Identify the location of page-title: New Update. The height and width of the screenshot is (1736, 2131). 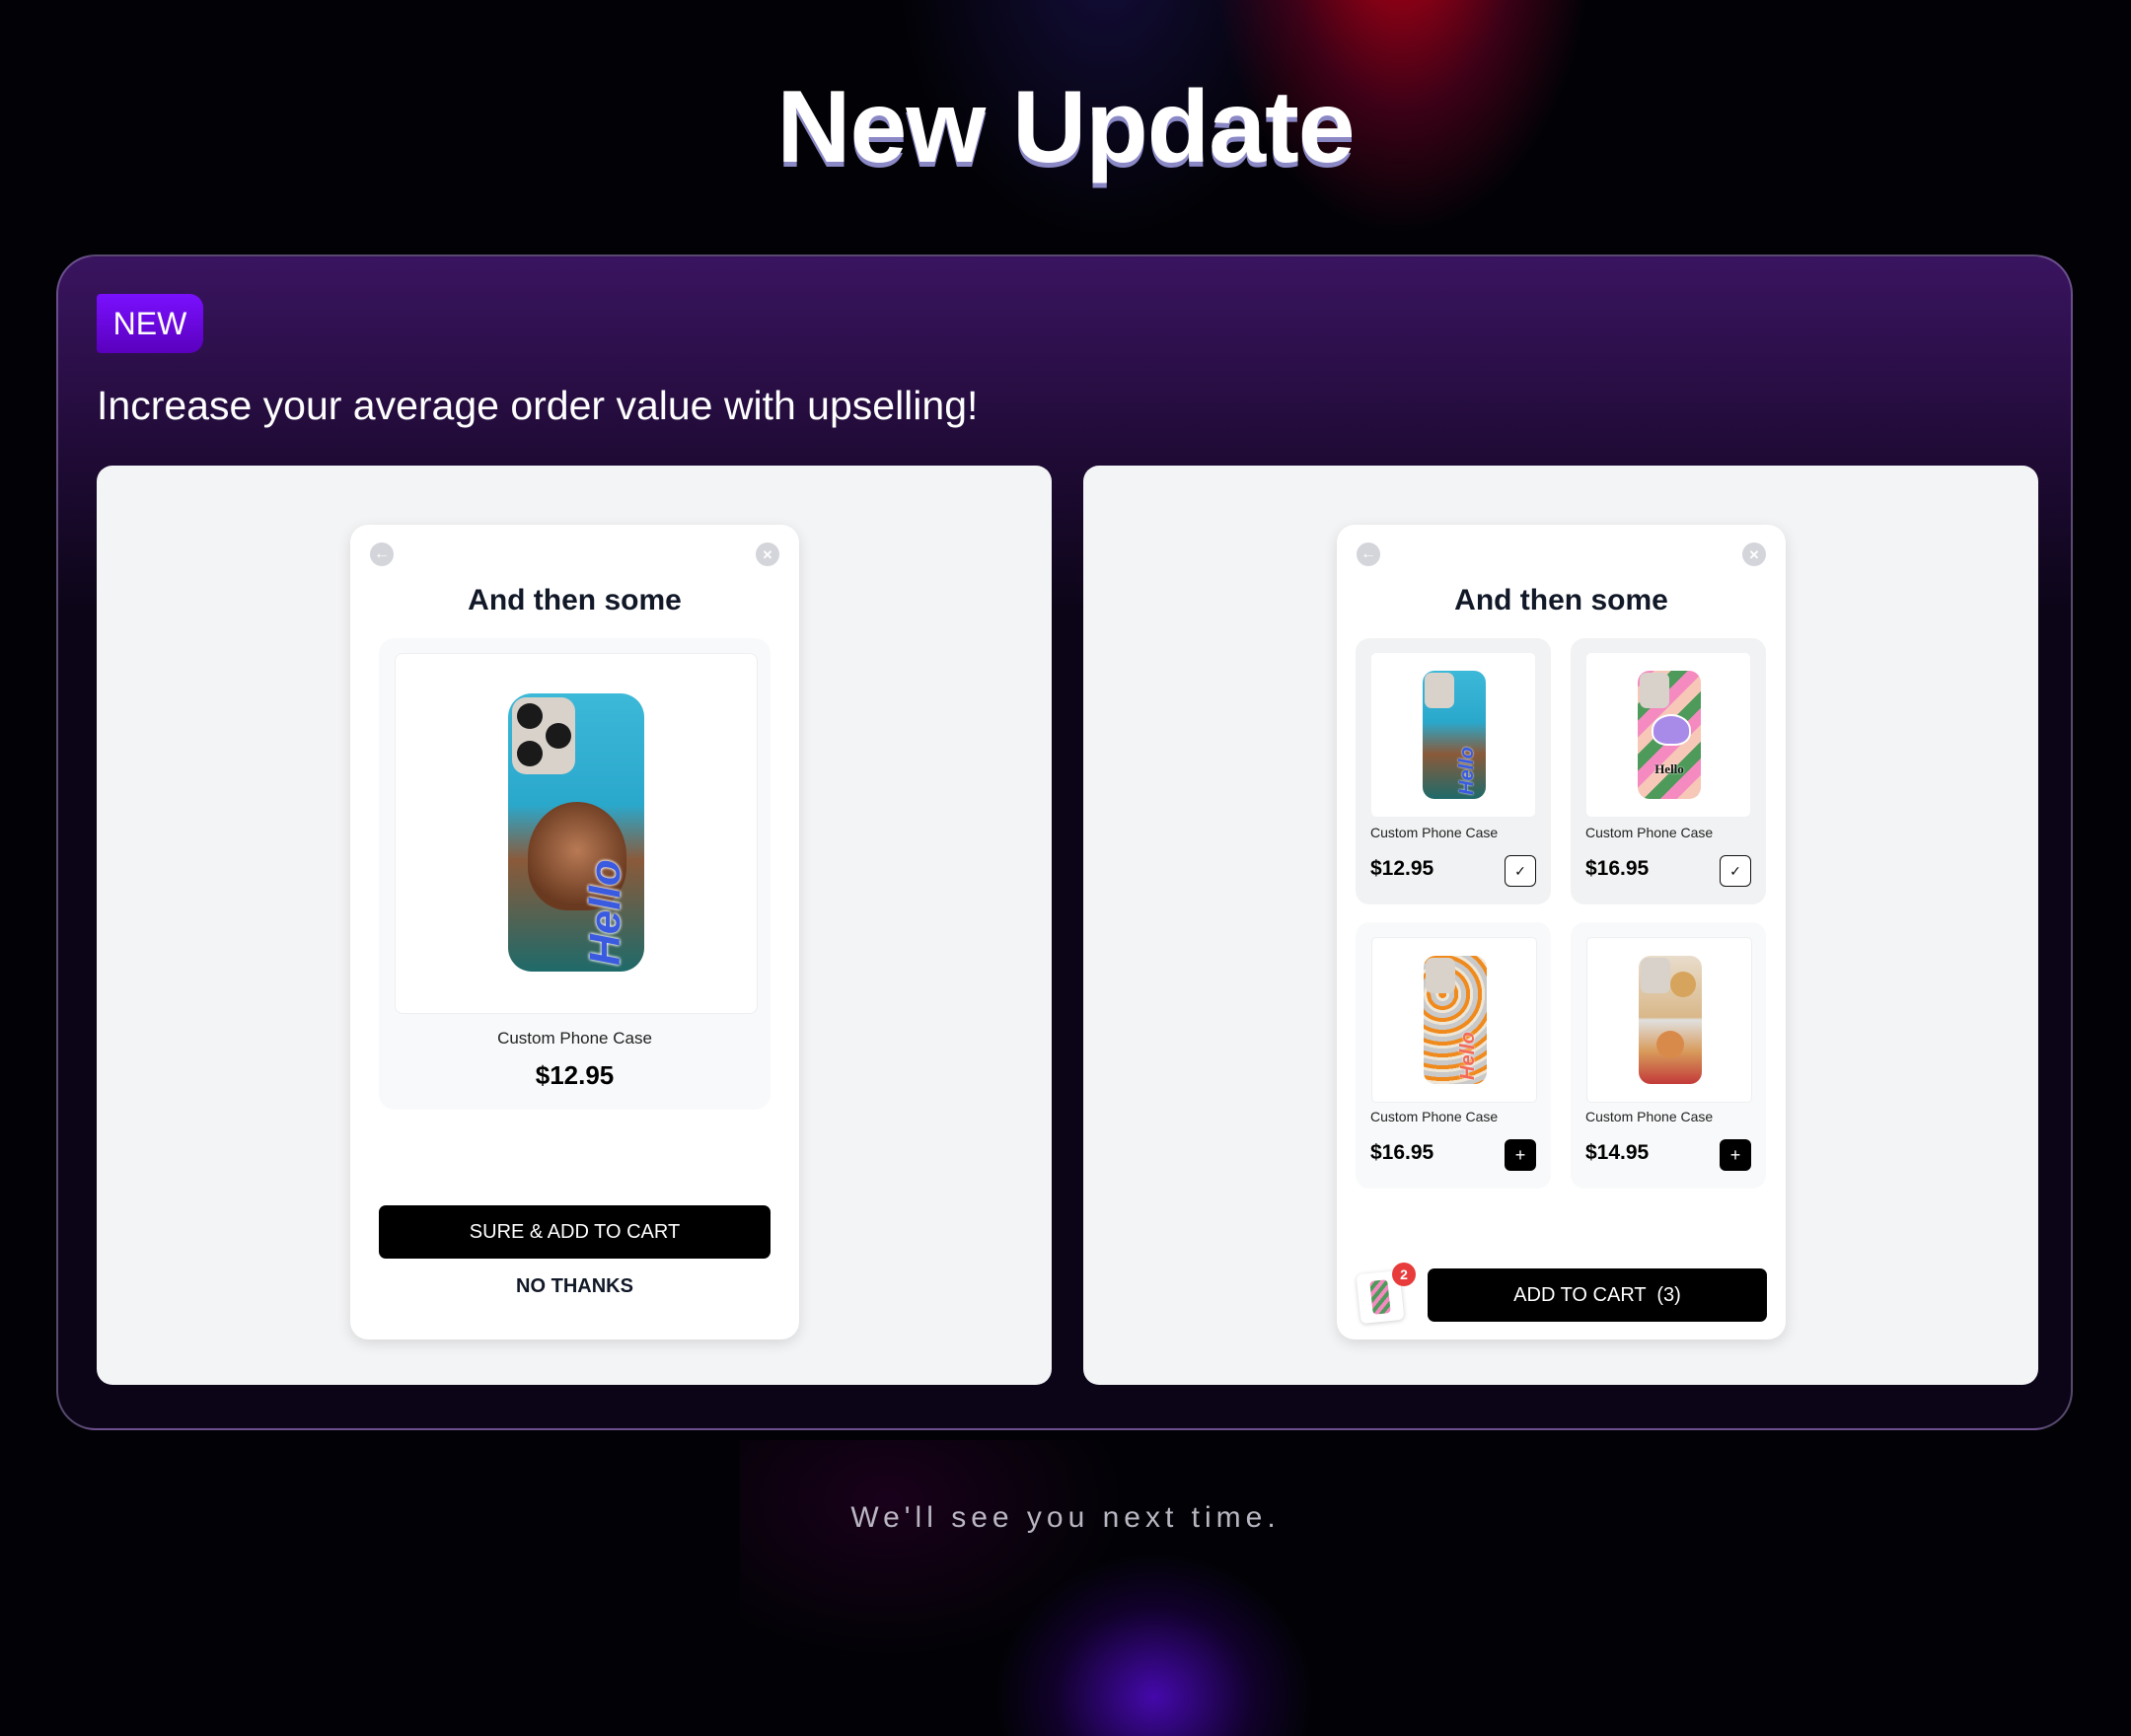
(1065, 127).